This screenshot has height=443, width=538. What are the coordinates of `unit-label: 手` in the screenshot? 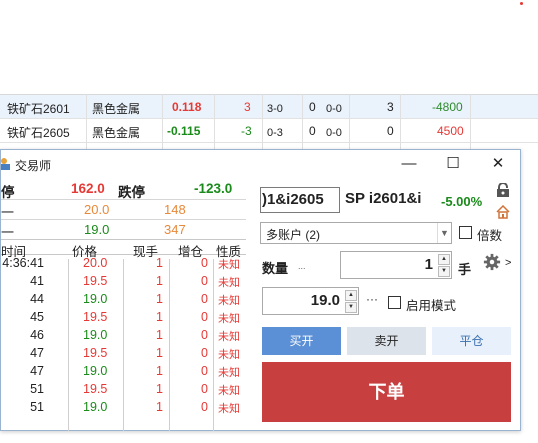 It's located at (465, 269).